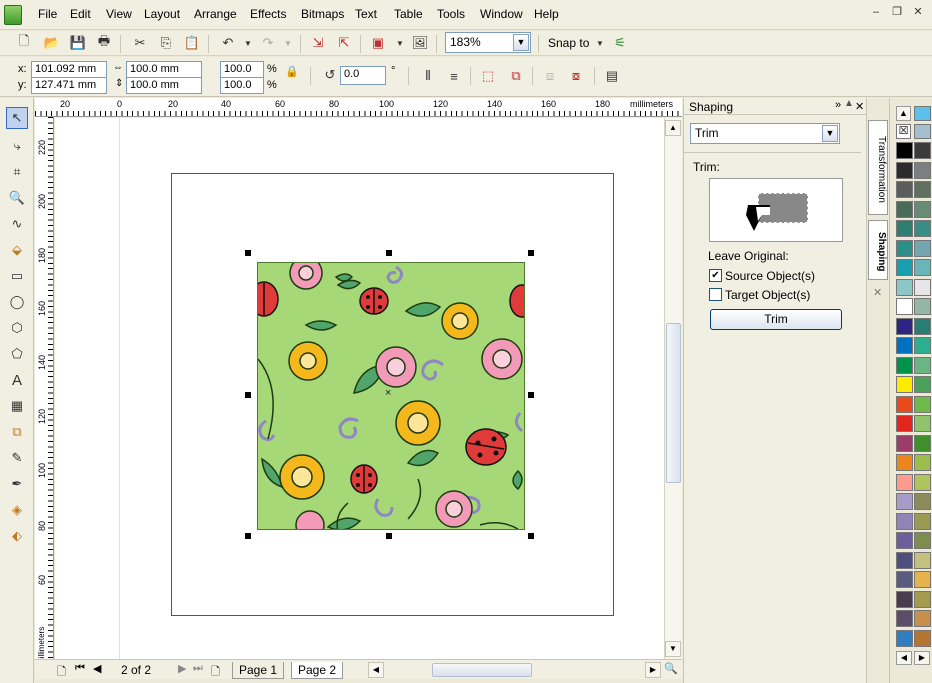  I want to click on page-count-label: 2 of 2, so click(136, 670).